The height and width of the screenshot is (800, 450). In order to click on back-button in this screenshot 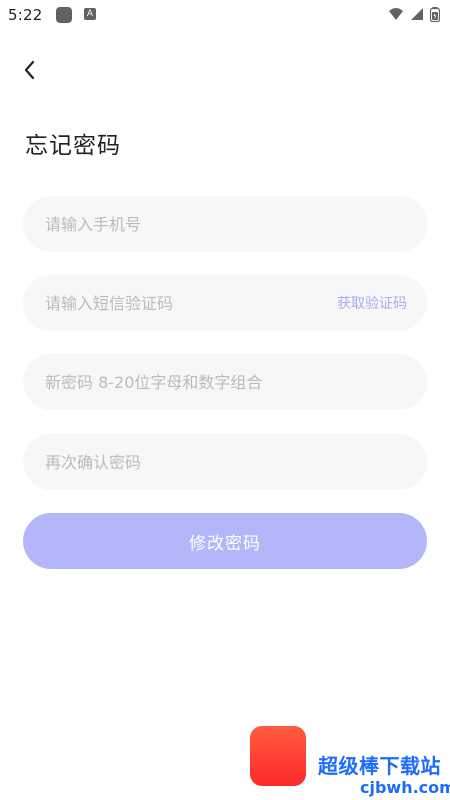, I will do `click(30, 70)`.